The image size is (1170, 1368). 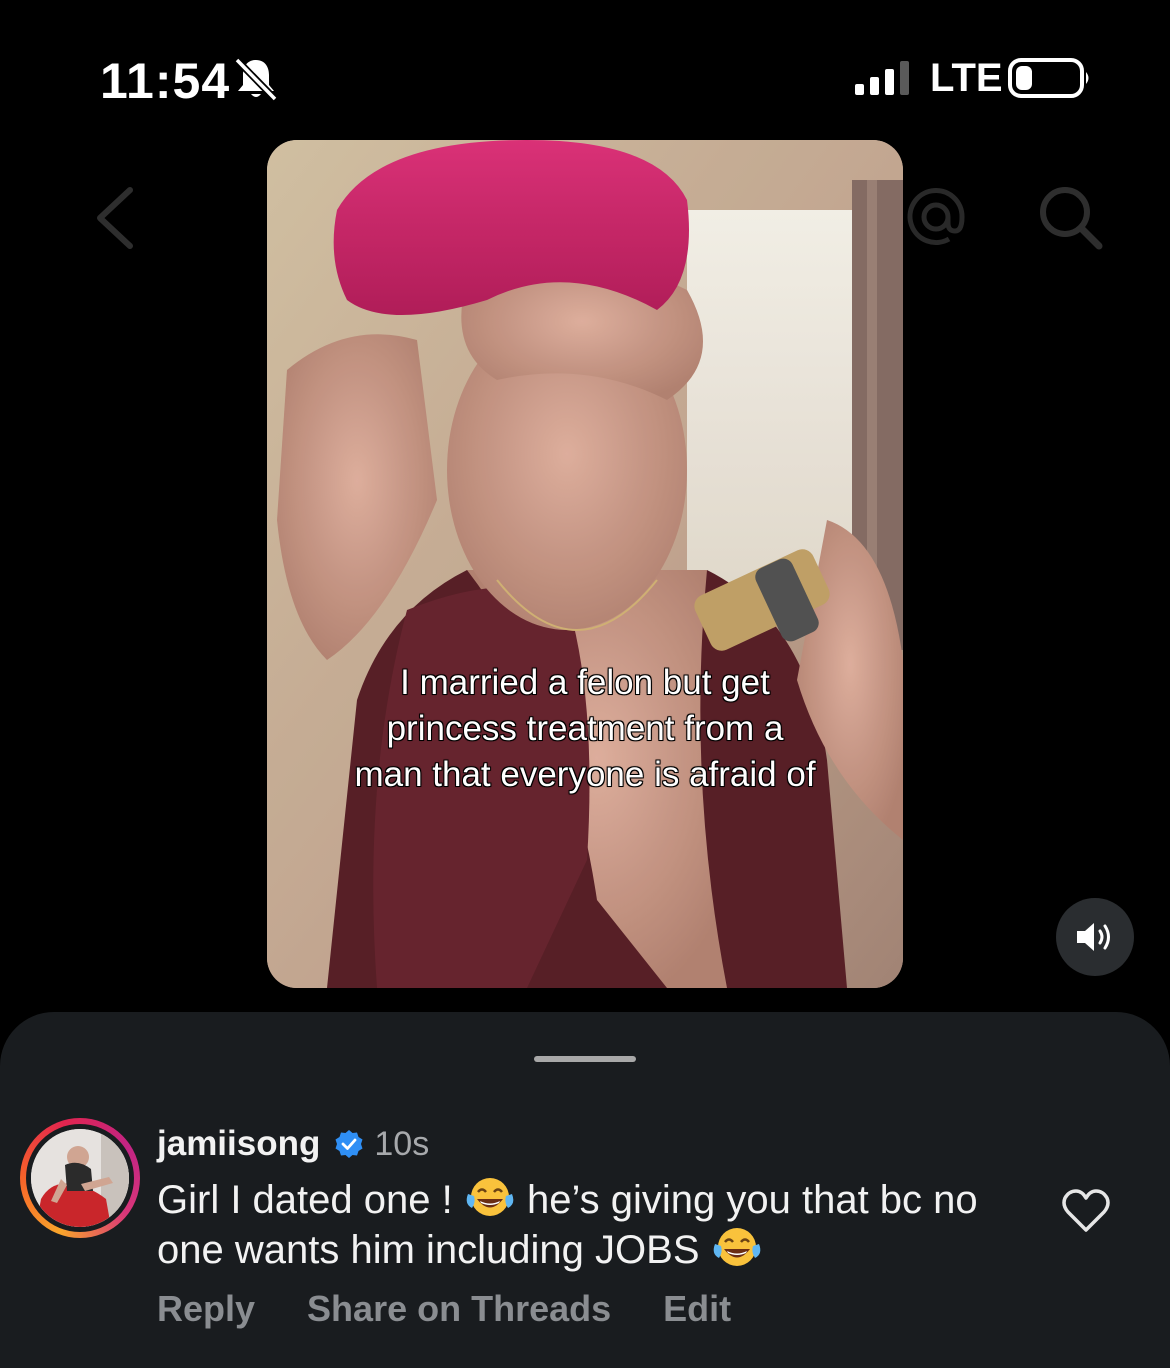 What do you see at coordinates (459, 1309) in the screenshot?
I see `share-on-threads-button: Share on Threads` at bounding box center [459, 1309].